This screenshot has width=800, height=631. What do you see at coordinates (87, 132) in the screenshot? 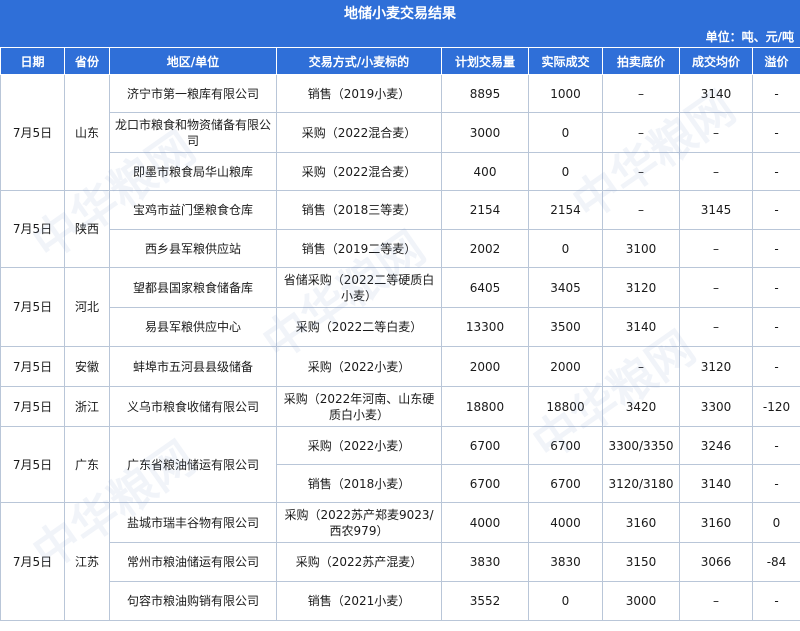
I see `province-cell: 山东` at bounding box center [87, 132].